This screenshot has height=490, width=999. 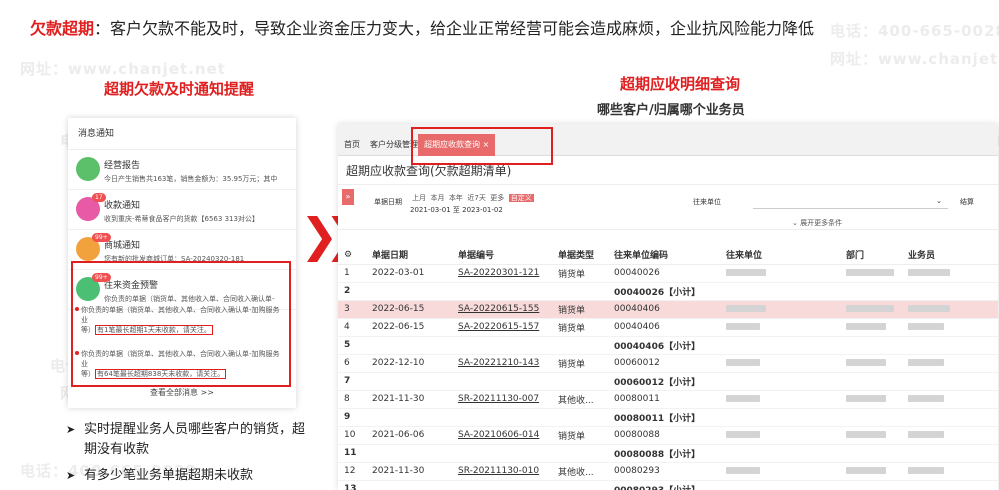 What do you see at coordinates (668, 453) in the screenshot?
I see `subtotal-row: 11 00080088【小计】` at bounding box center [668, 453].